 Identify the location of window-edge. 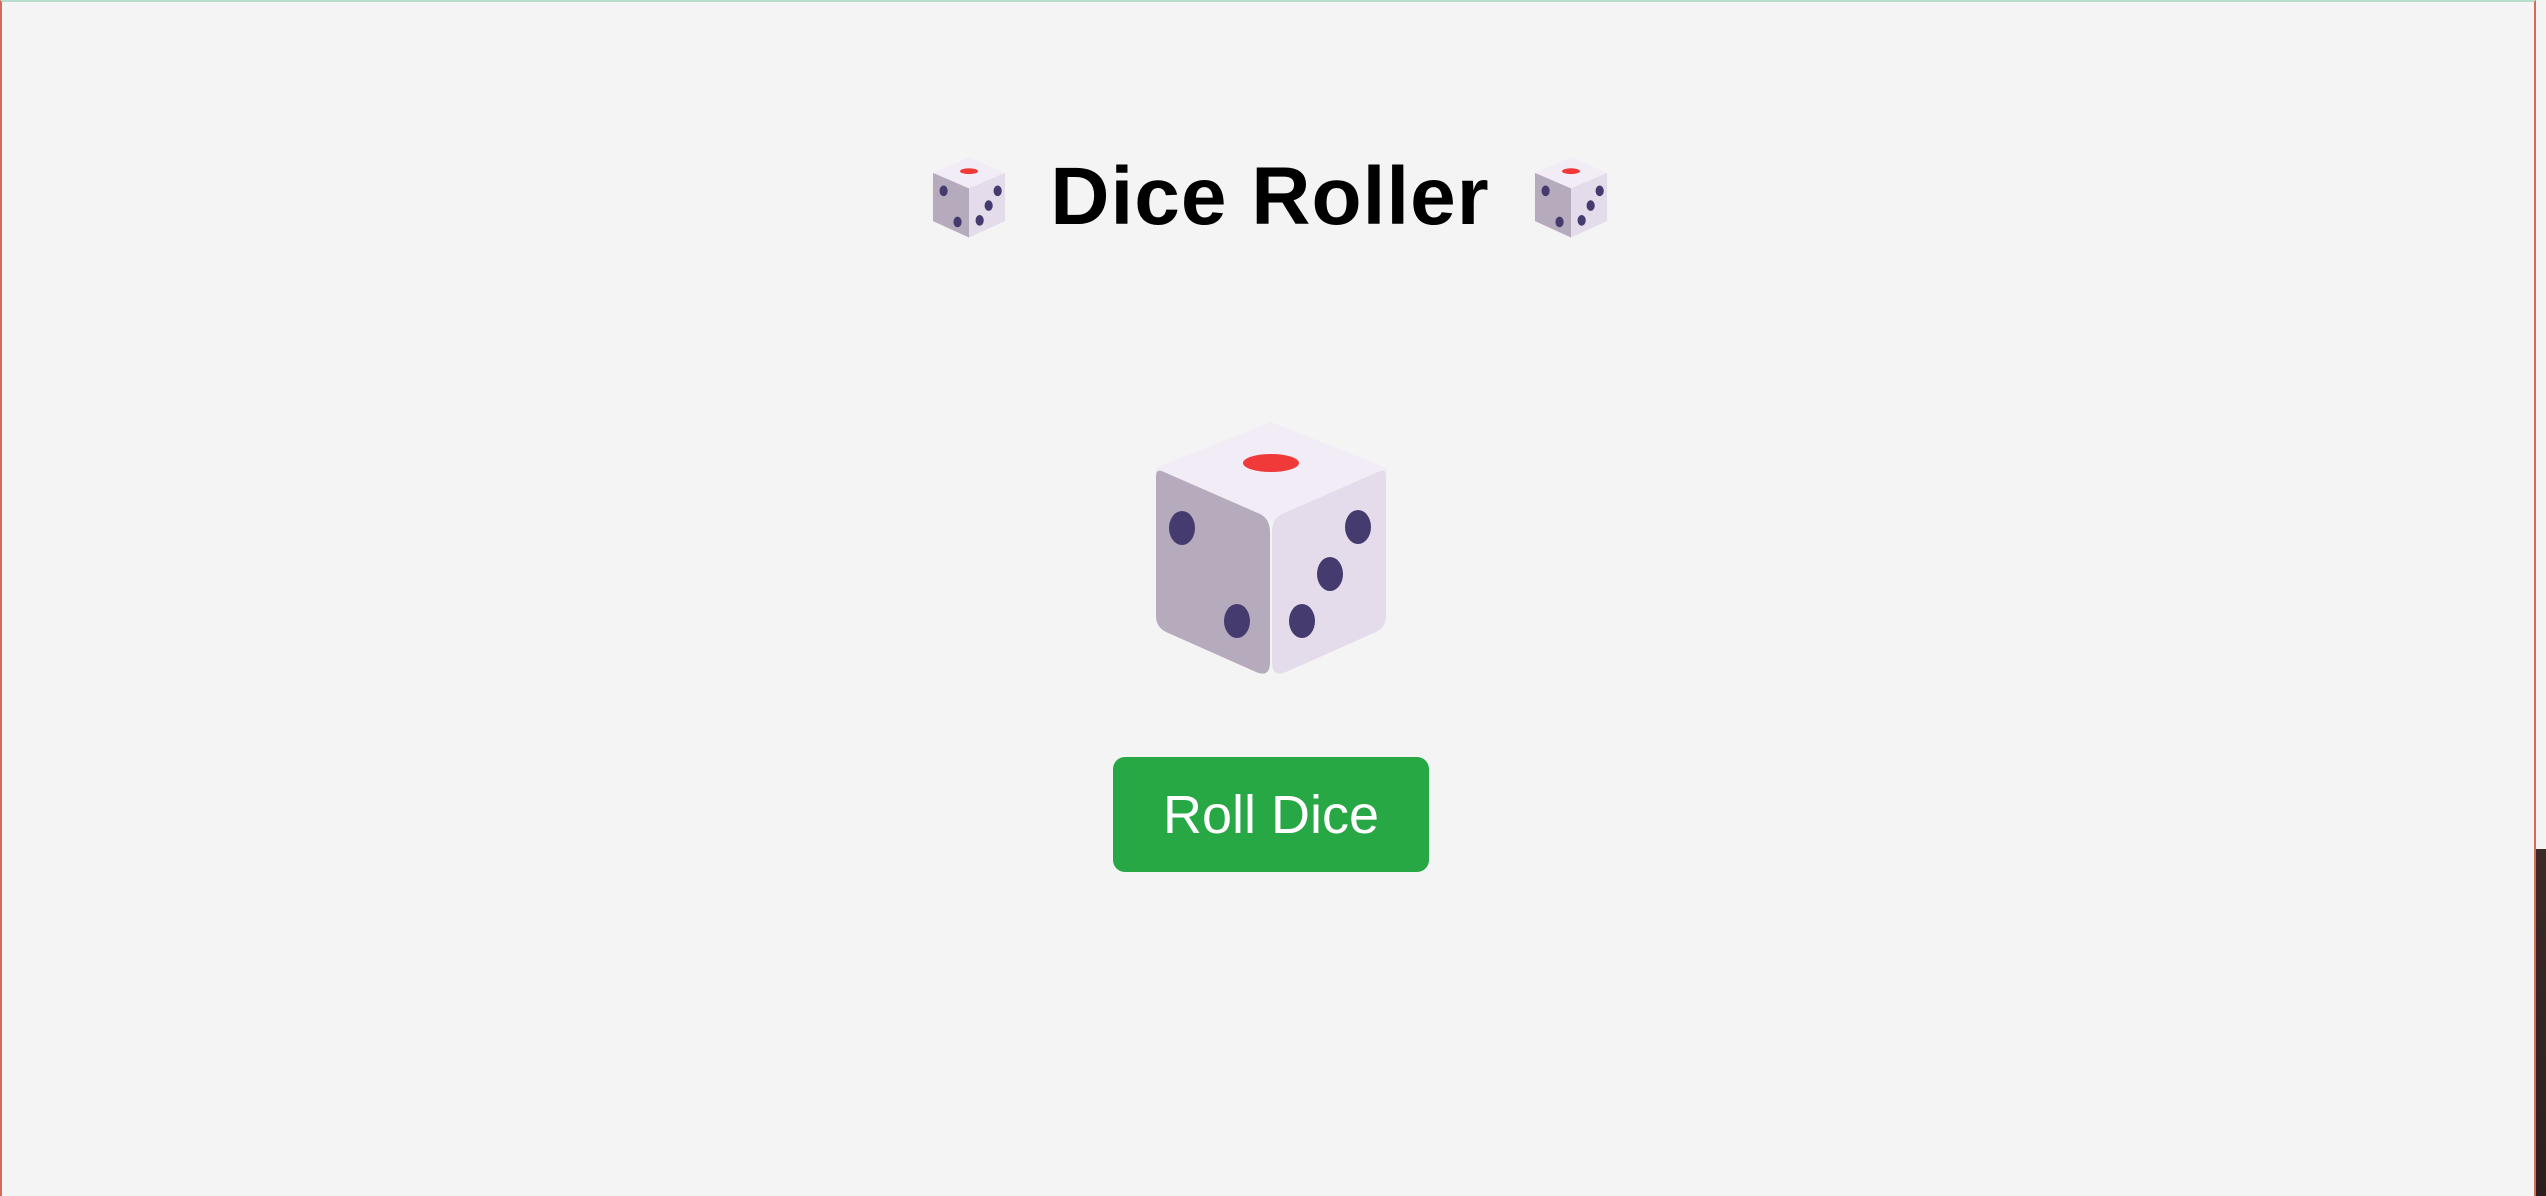
(2541, 598).